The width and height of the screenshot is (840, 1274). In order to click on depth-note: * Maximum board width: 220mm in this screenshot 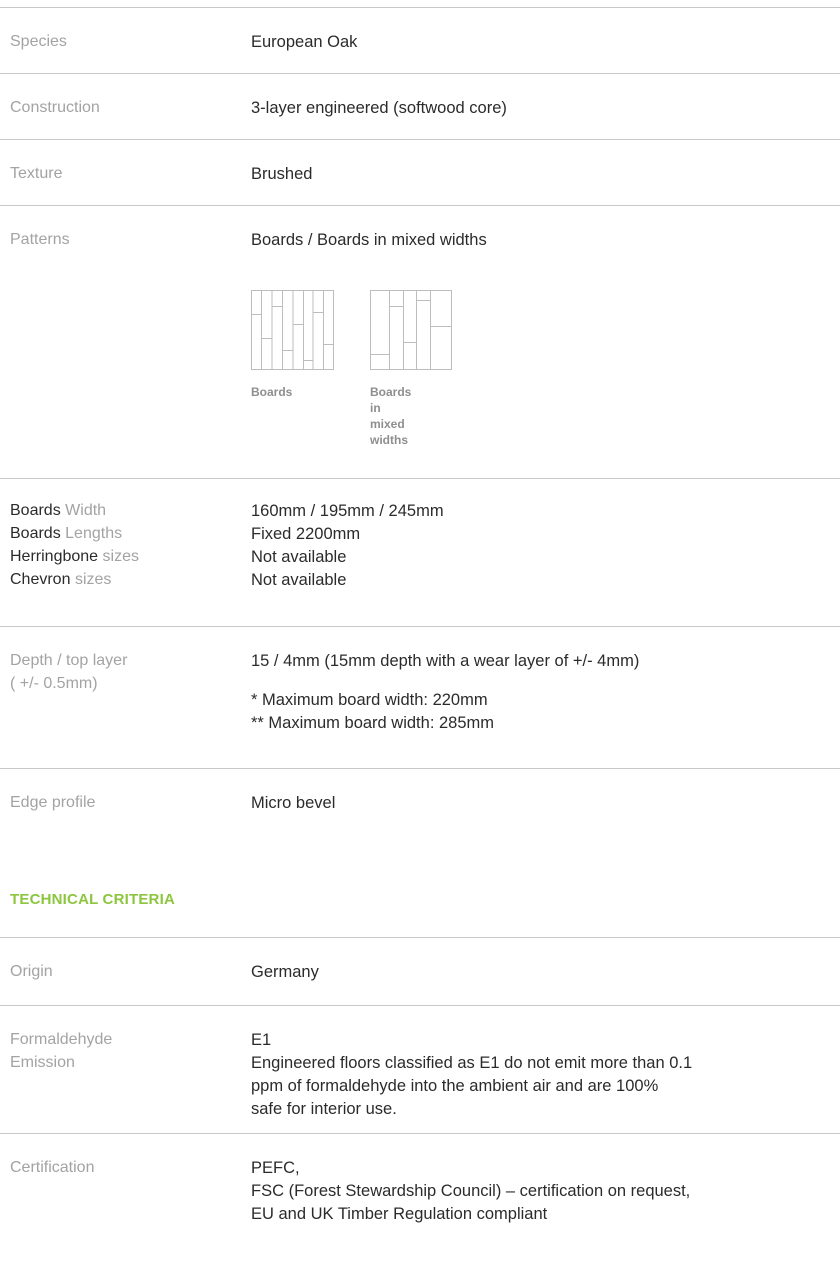, I will do `click(369, 700)`.